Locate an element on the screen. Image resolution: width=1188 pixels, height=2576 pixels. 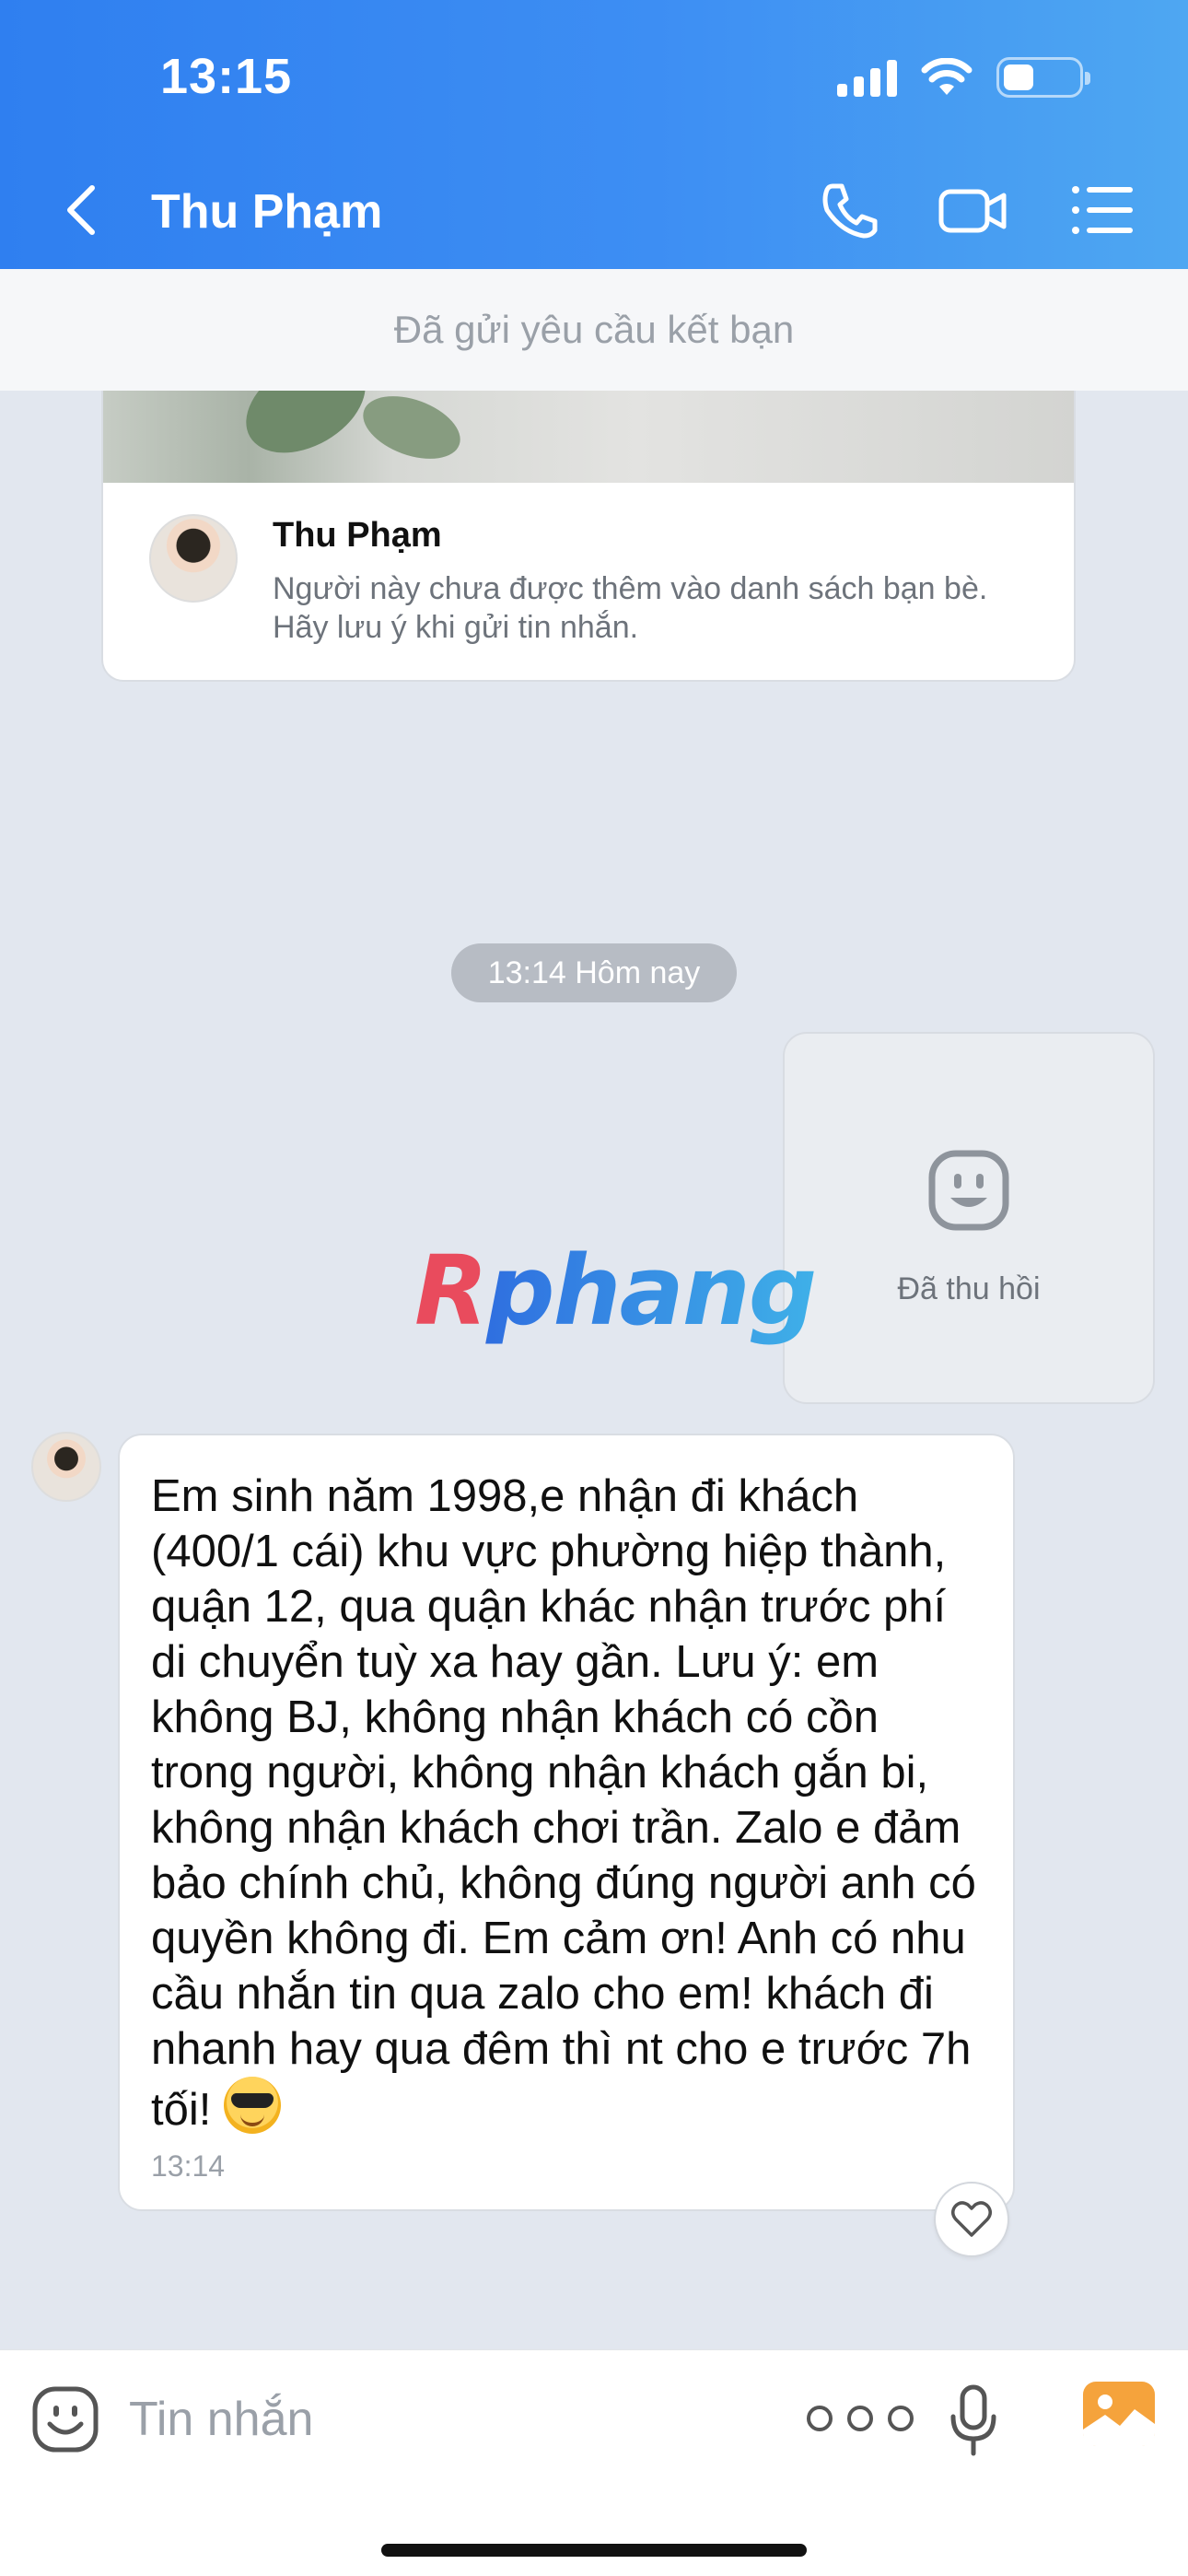
wifi-icon is located at coordinates (947, 76).